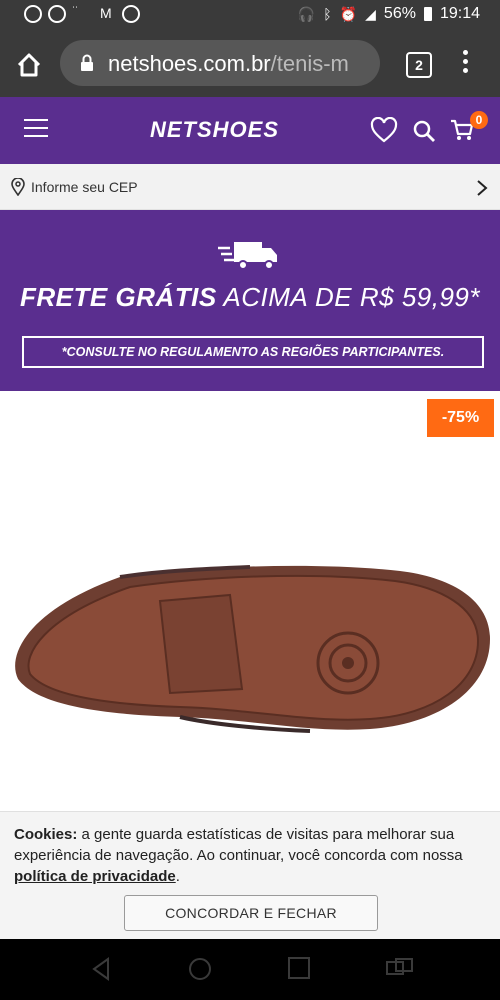 Image resolution: width=500 pixels, height=1000 pixels. Describe the element at coordinates (131, 14) in the screenshot. I see `circle-icon` at that location.